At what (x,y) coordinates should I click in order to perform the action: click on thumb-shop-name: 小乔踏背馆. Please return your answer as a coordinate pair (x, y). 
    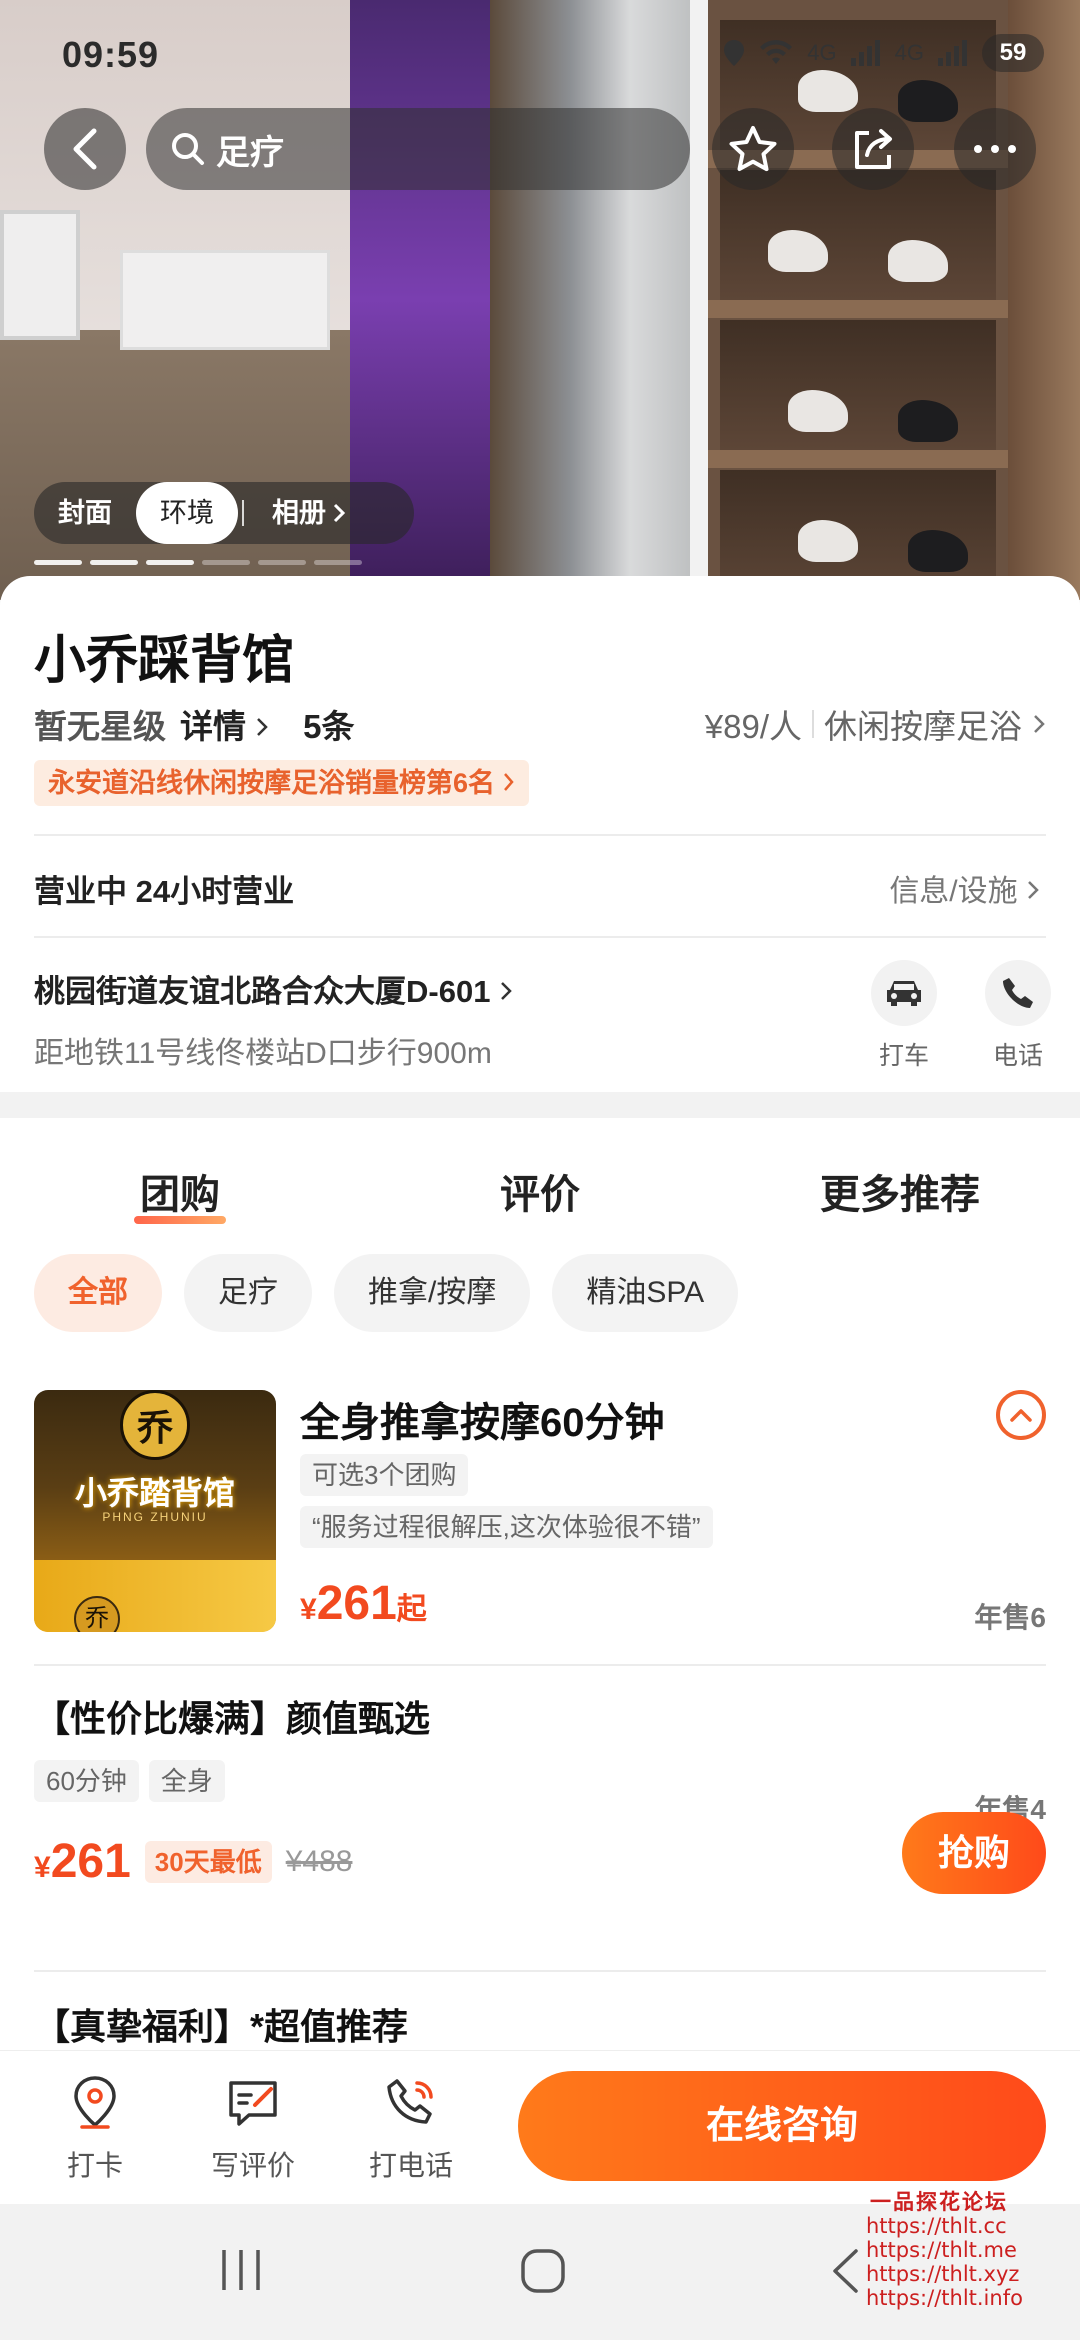
    Looking at the image, I should click on (154, 1493).